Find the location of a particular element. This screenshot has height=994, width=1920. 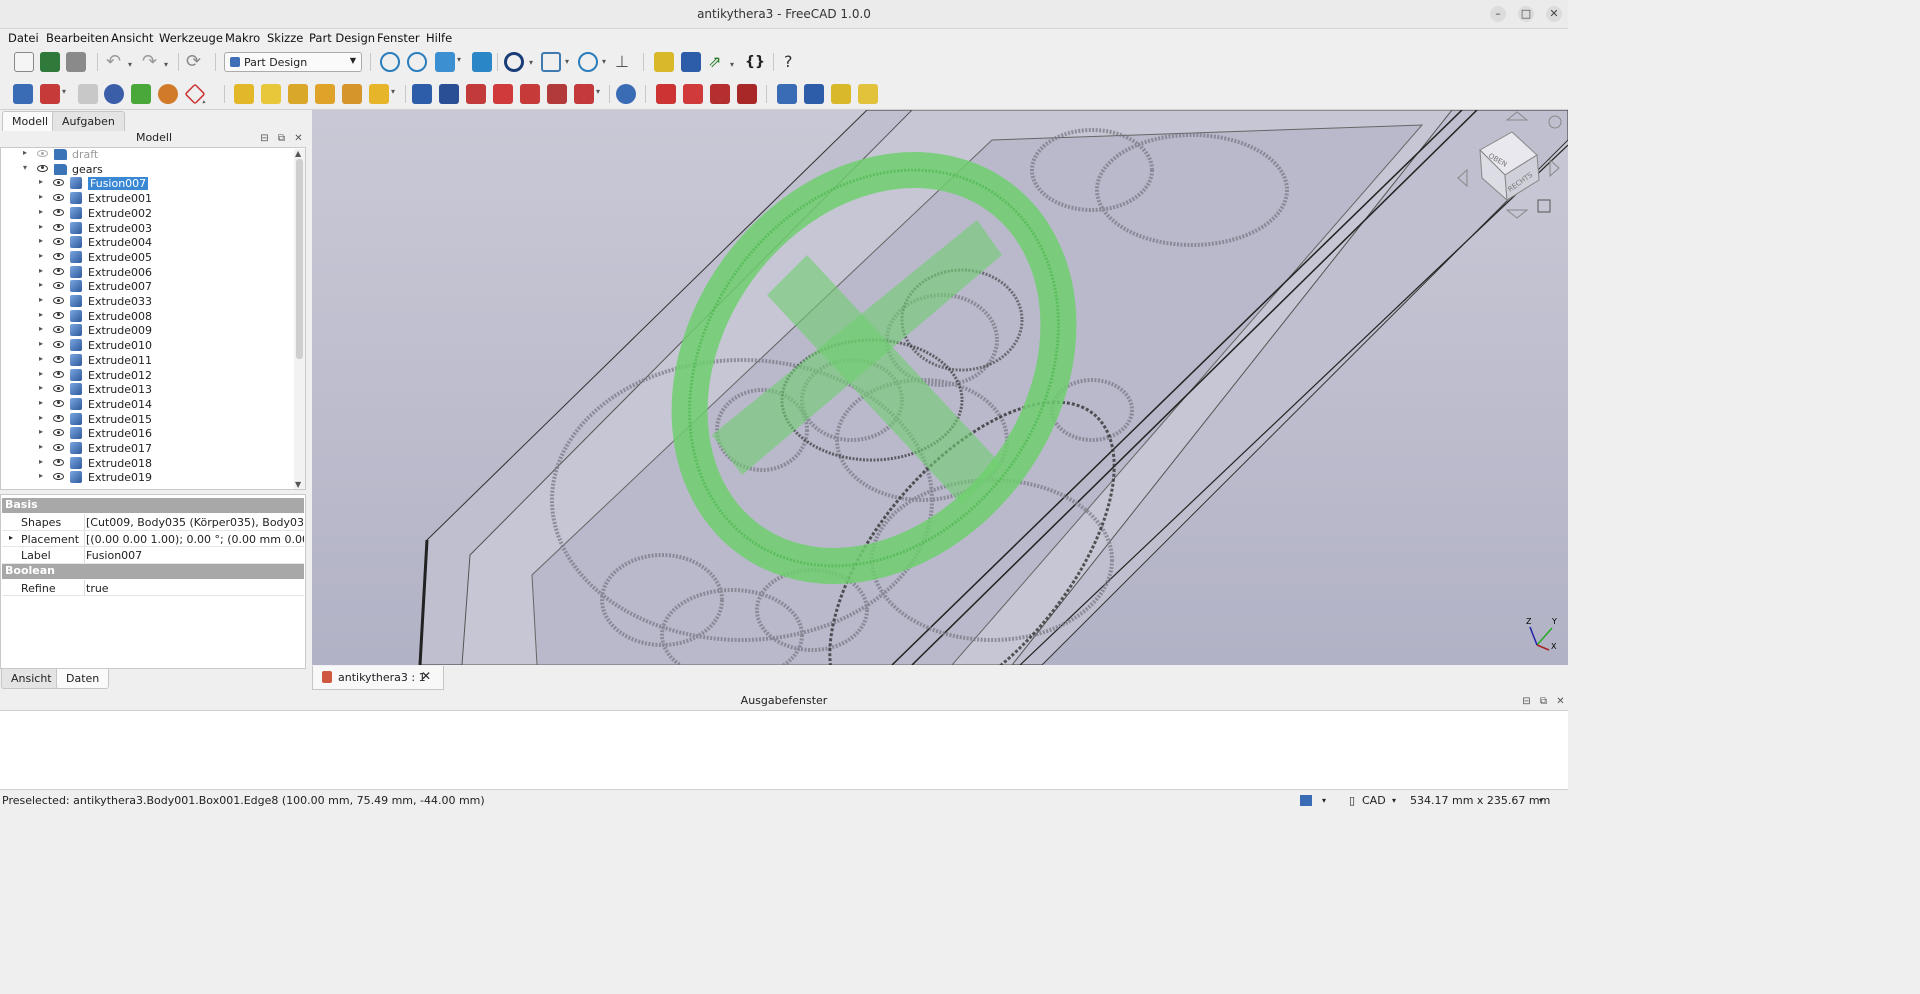

tree-item: ▸ Extrude017 is located at coordinates (147, 449).